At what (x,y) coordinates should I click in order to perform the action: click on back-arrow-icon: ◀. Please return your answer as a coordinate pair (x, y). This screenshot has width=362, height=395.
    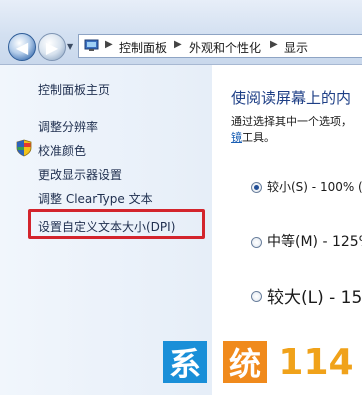
    Looking at the image, I should click on (22, 47).